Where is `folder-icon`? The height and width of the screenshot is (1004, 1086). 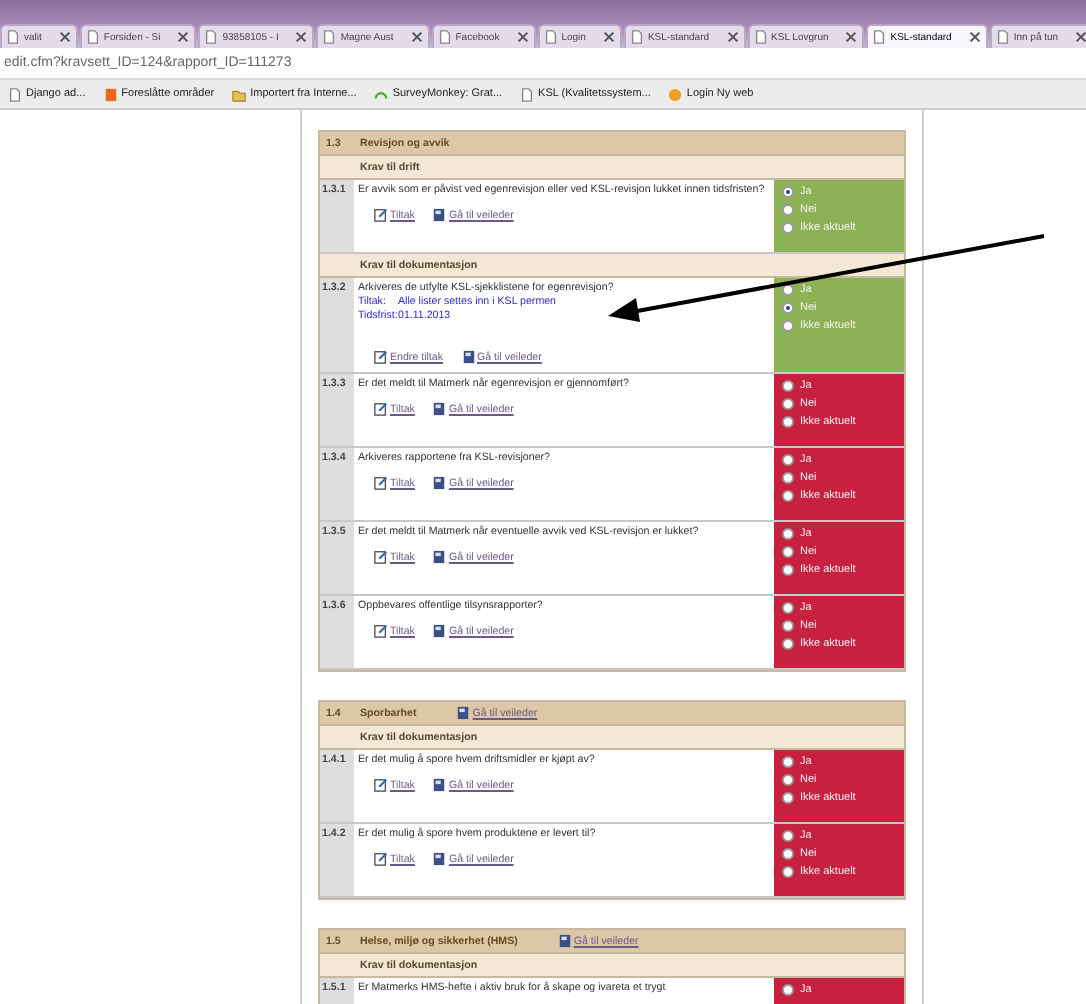
folder-icon is located at coordinates (239, 94).